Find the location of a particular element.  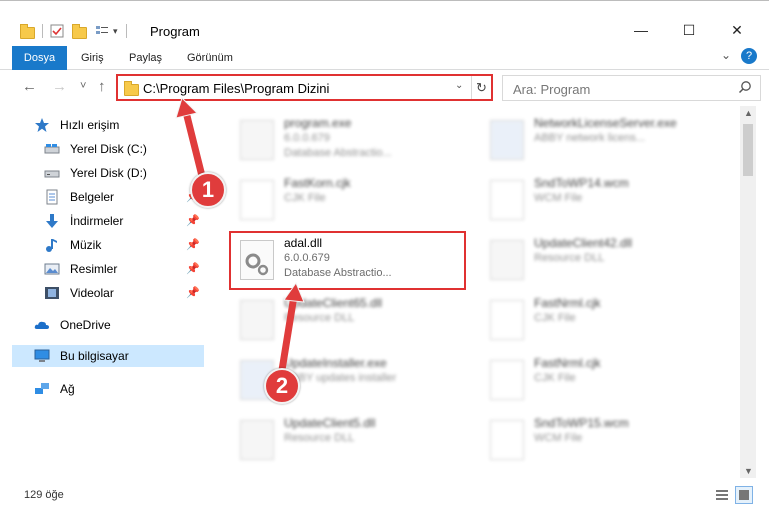

arrow-1-head is located at coordinates (186, 108).